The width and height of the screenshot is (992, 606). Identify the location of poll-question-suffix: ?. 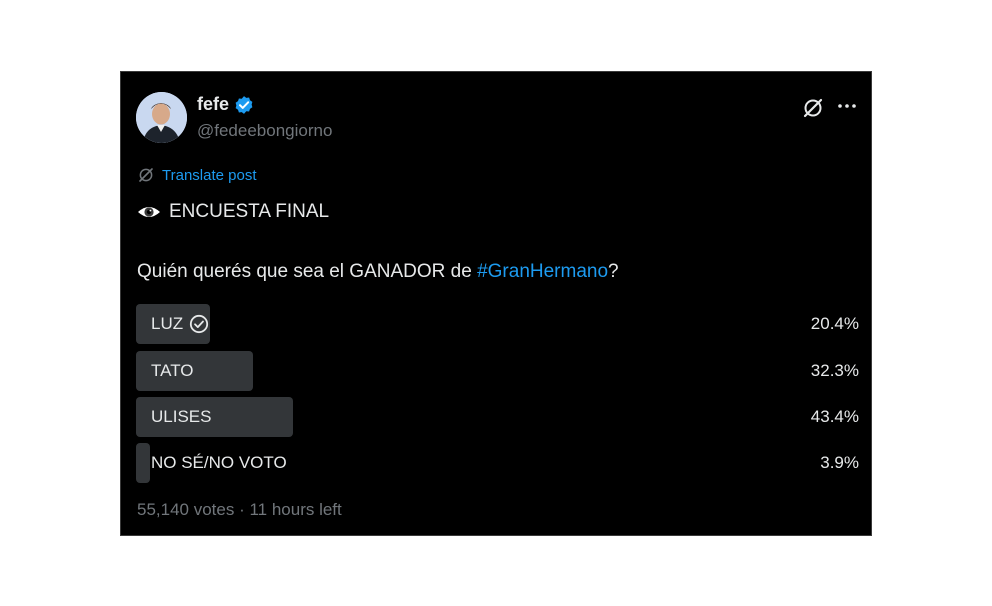
(613, 271).